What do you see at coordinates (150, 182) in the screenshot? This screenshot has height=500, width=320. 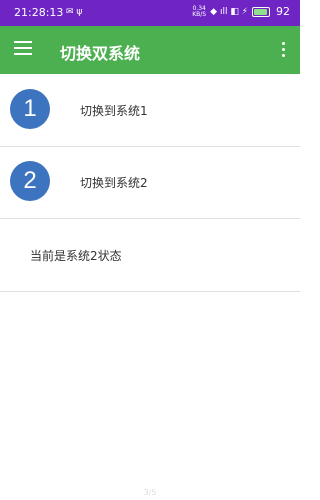 I see `switch-system-2-item: 2 切换到系统2` at bounding box center [150, 182].